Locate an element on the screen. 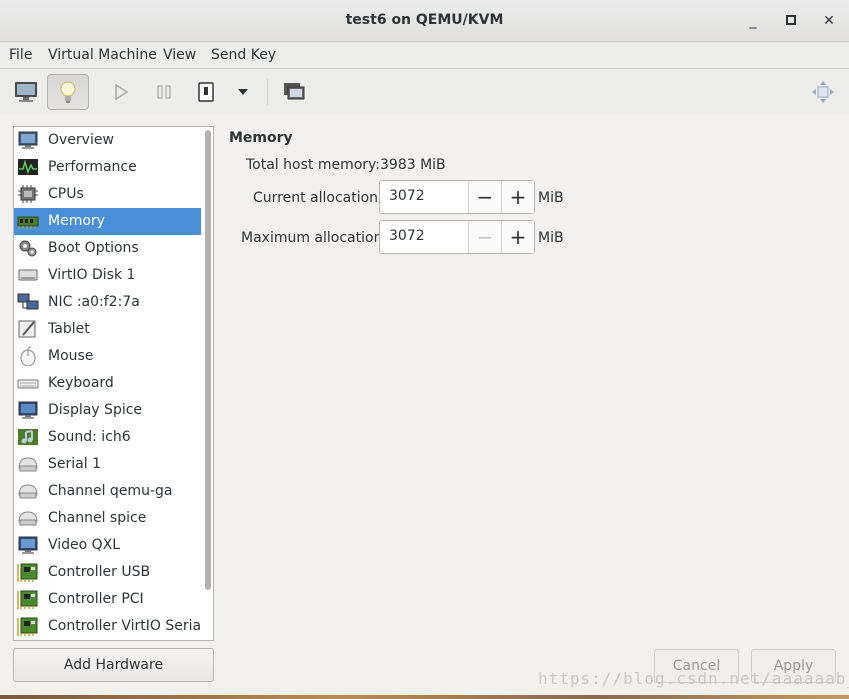 The width and height of the screenshot is (849, 699). lightbulb-icon is located at coordinates (68, 92).